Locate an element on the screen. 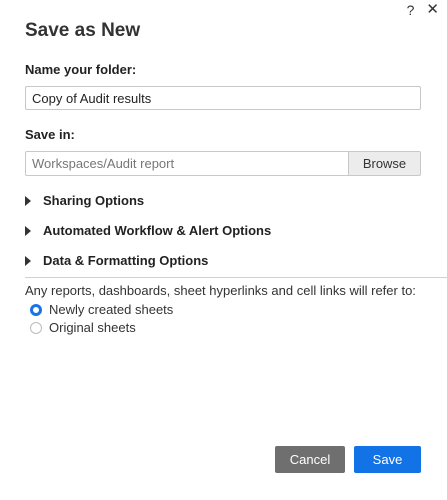 Image resolution: width=447 pixels, height=500 pixels. save-in-path-field is located at coordinates (186, 163).